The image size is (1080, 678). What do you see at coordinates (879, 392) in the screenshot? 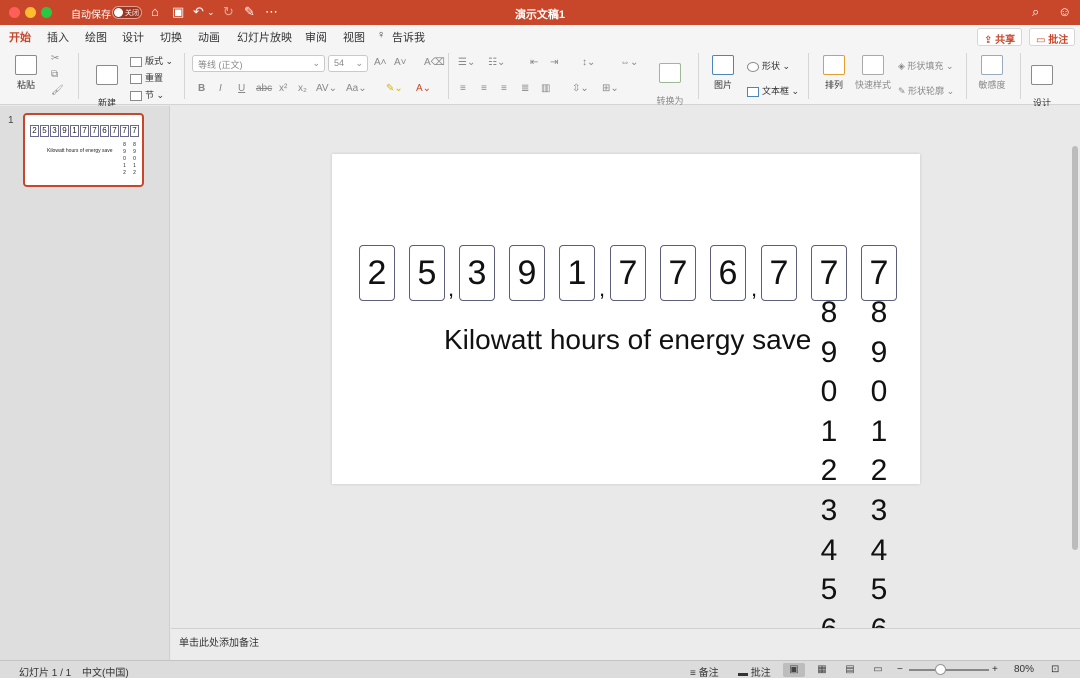
I see `roll-digit: 0` at bounding box center [879, 392].